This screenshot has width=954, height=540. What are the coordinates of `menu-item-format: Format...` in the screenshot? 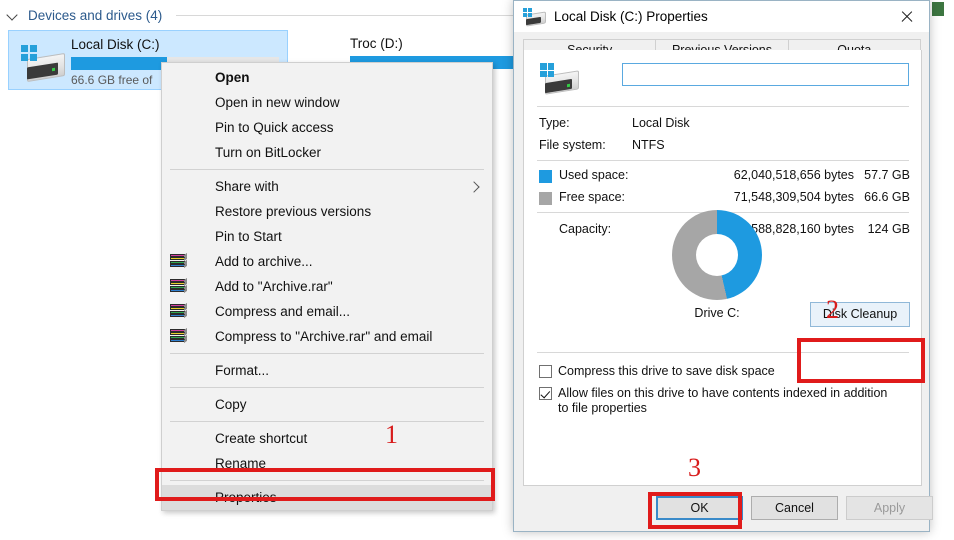 It's located at (327, 370).